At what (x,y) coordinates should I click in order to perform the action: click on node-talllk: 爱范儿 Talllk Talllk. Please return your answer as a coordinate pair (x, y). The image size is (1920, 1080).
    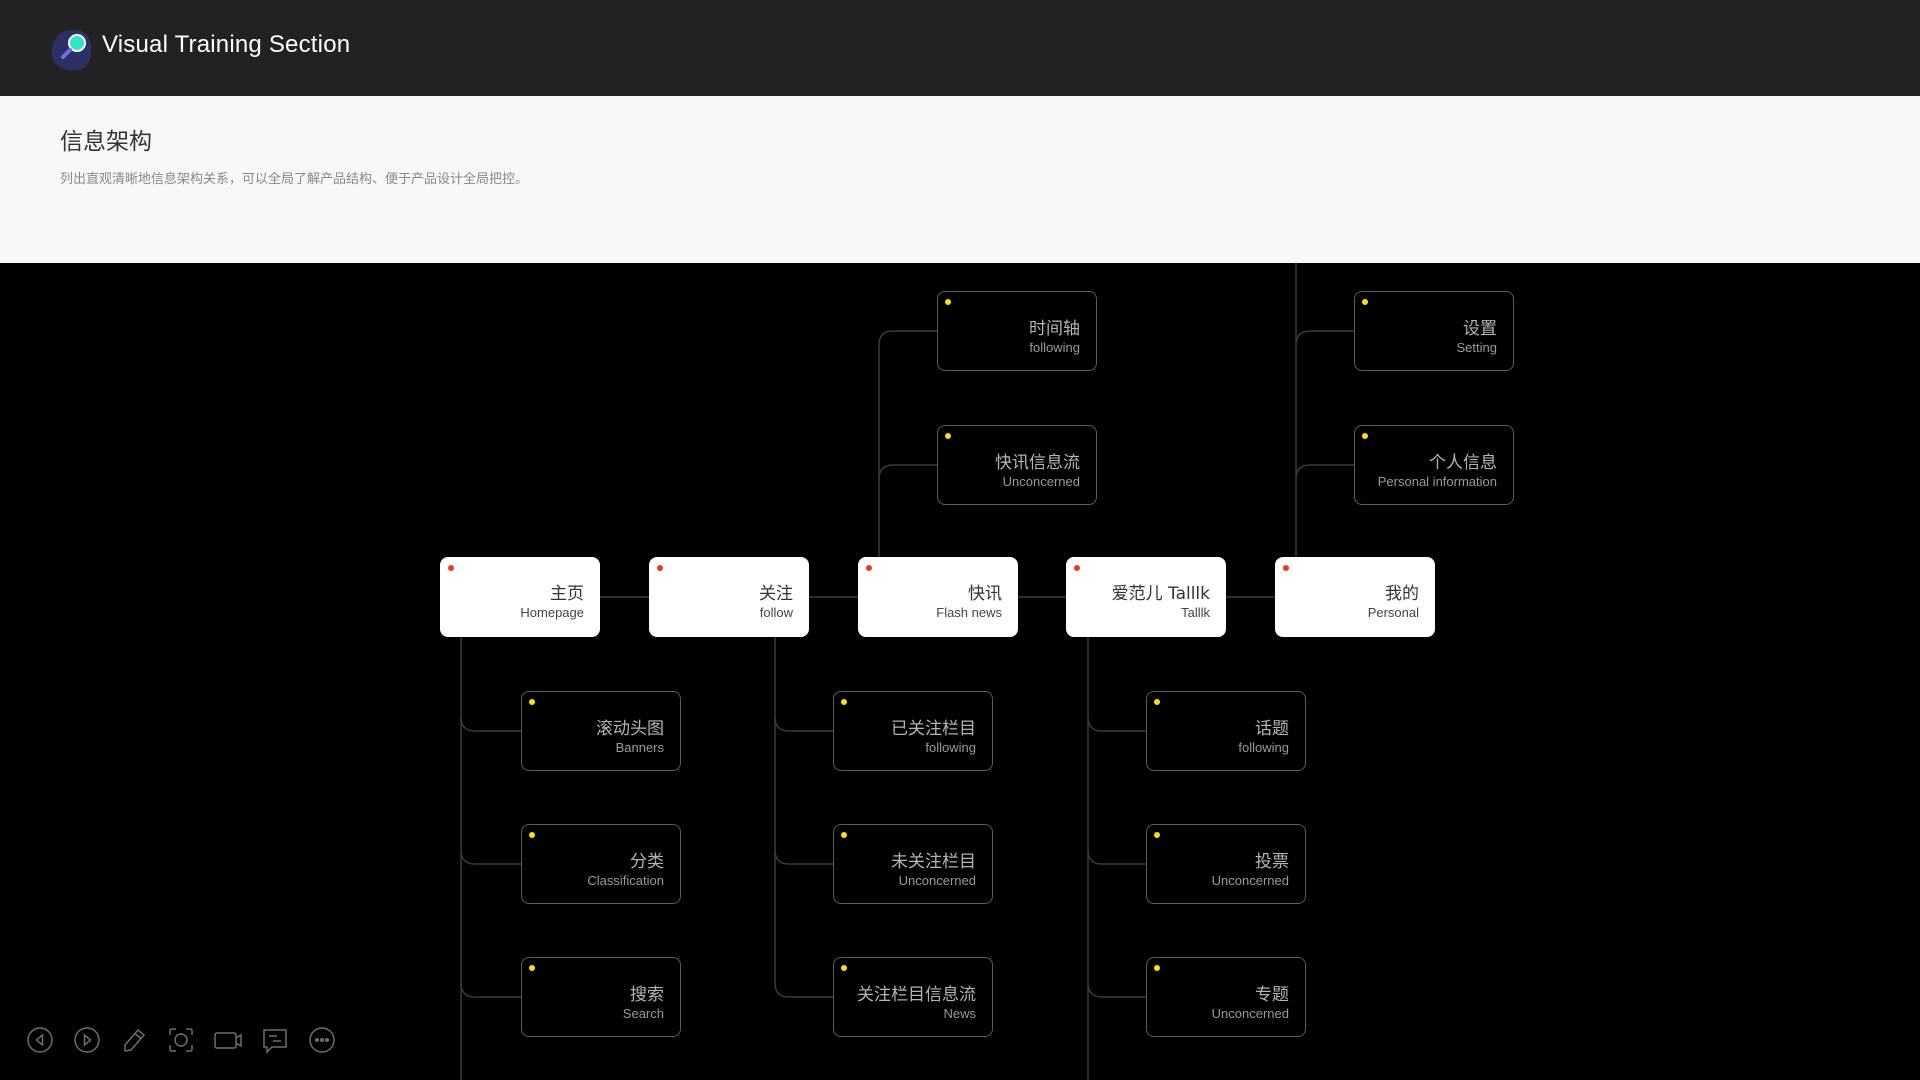
    Looking at the image, I should click on (1146, 597).